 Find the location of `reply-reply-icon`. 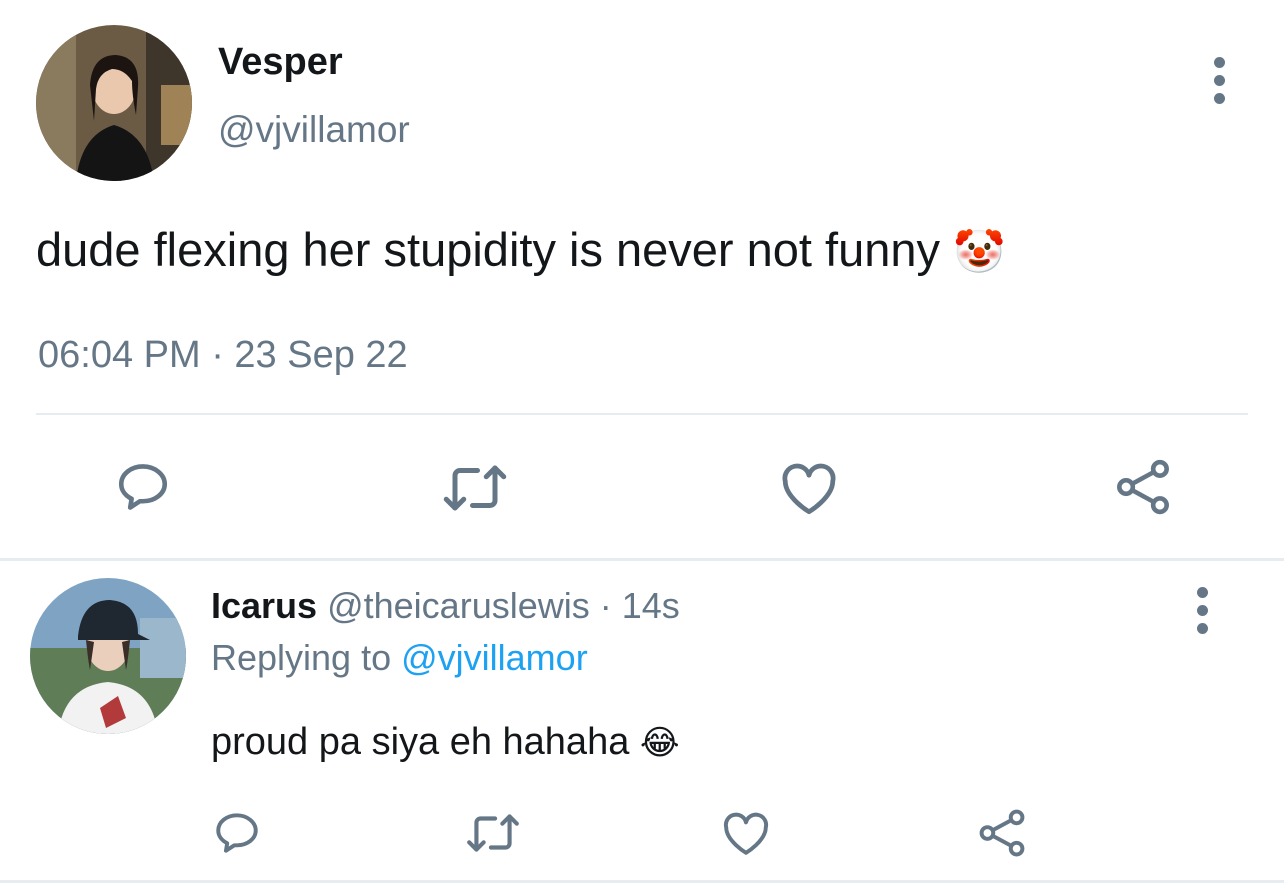

reply-reply-icon is located at coordinates (237, 833).